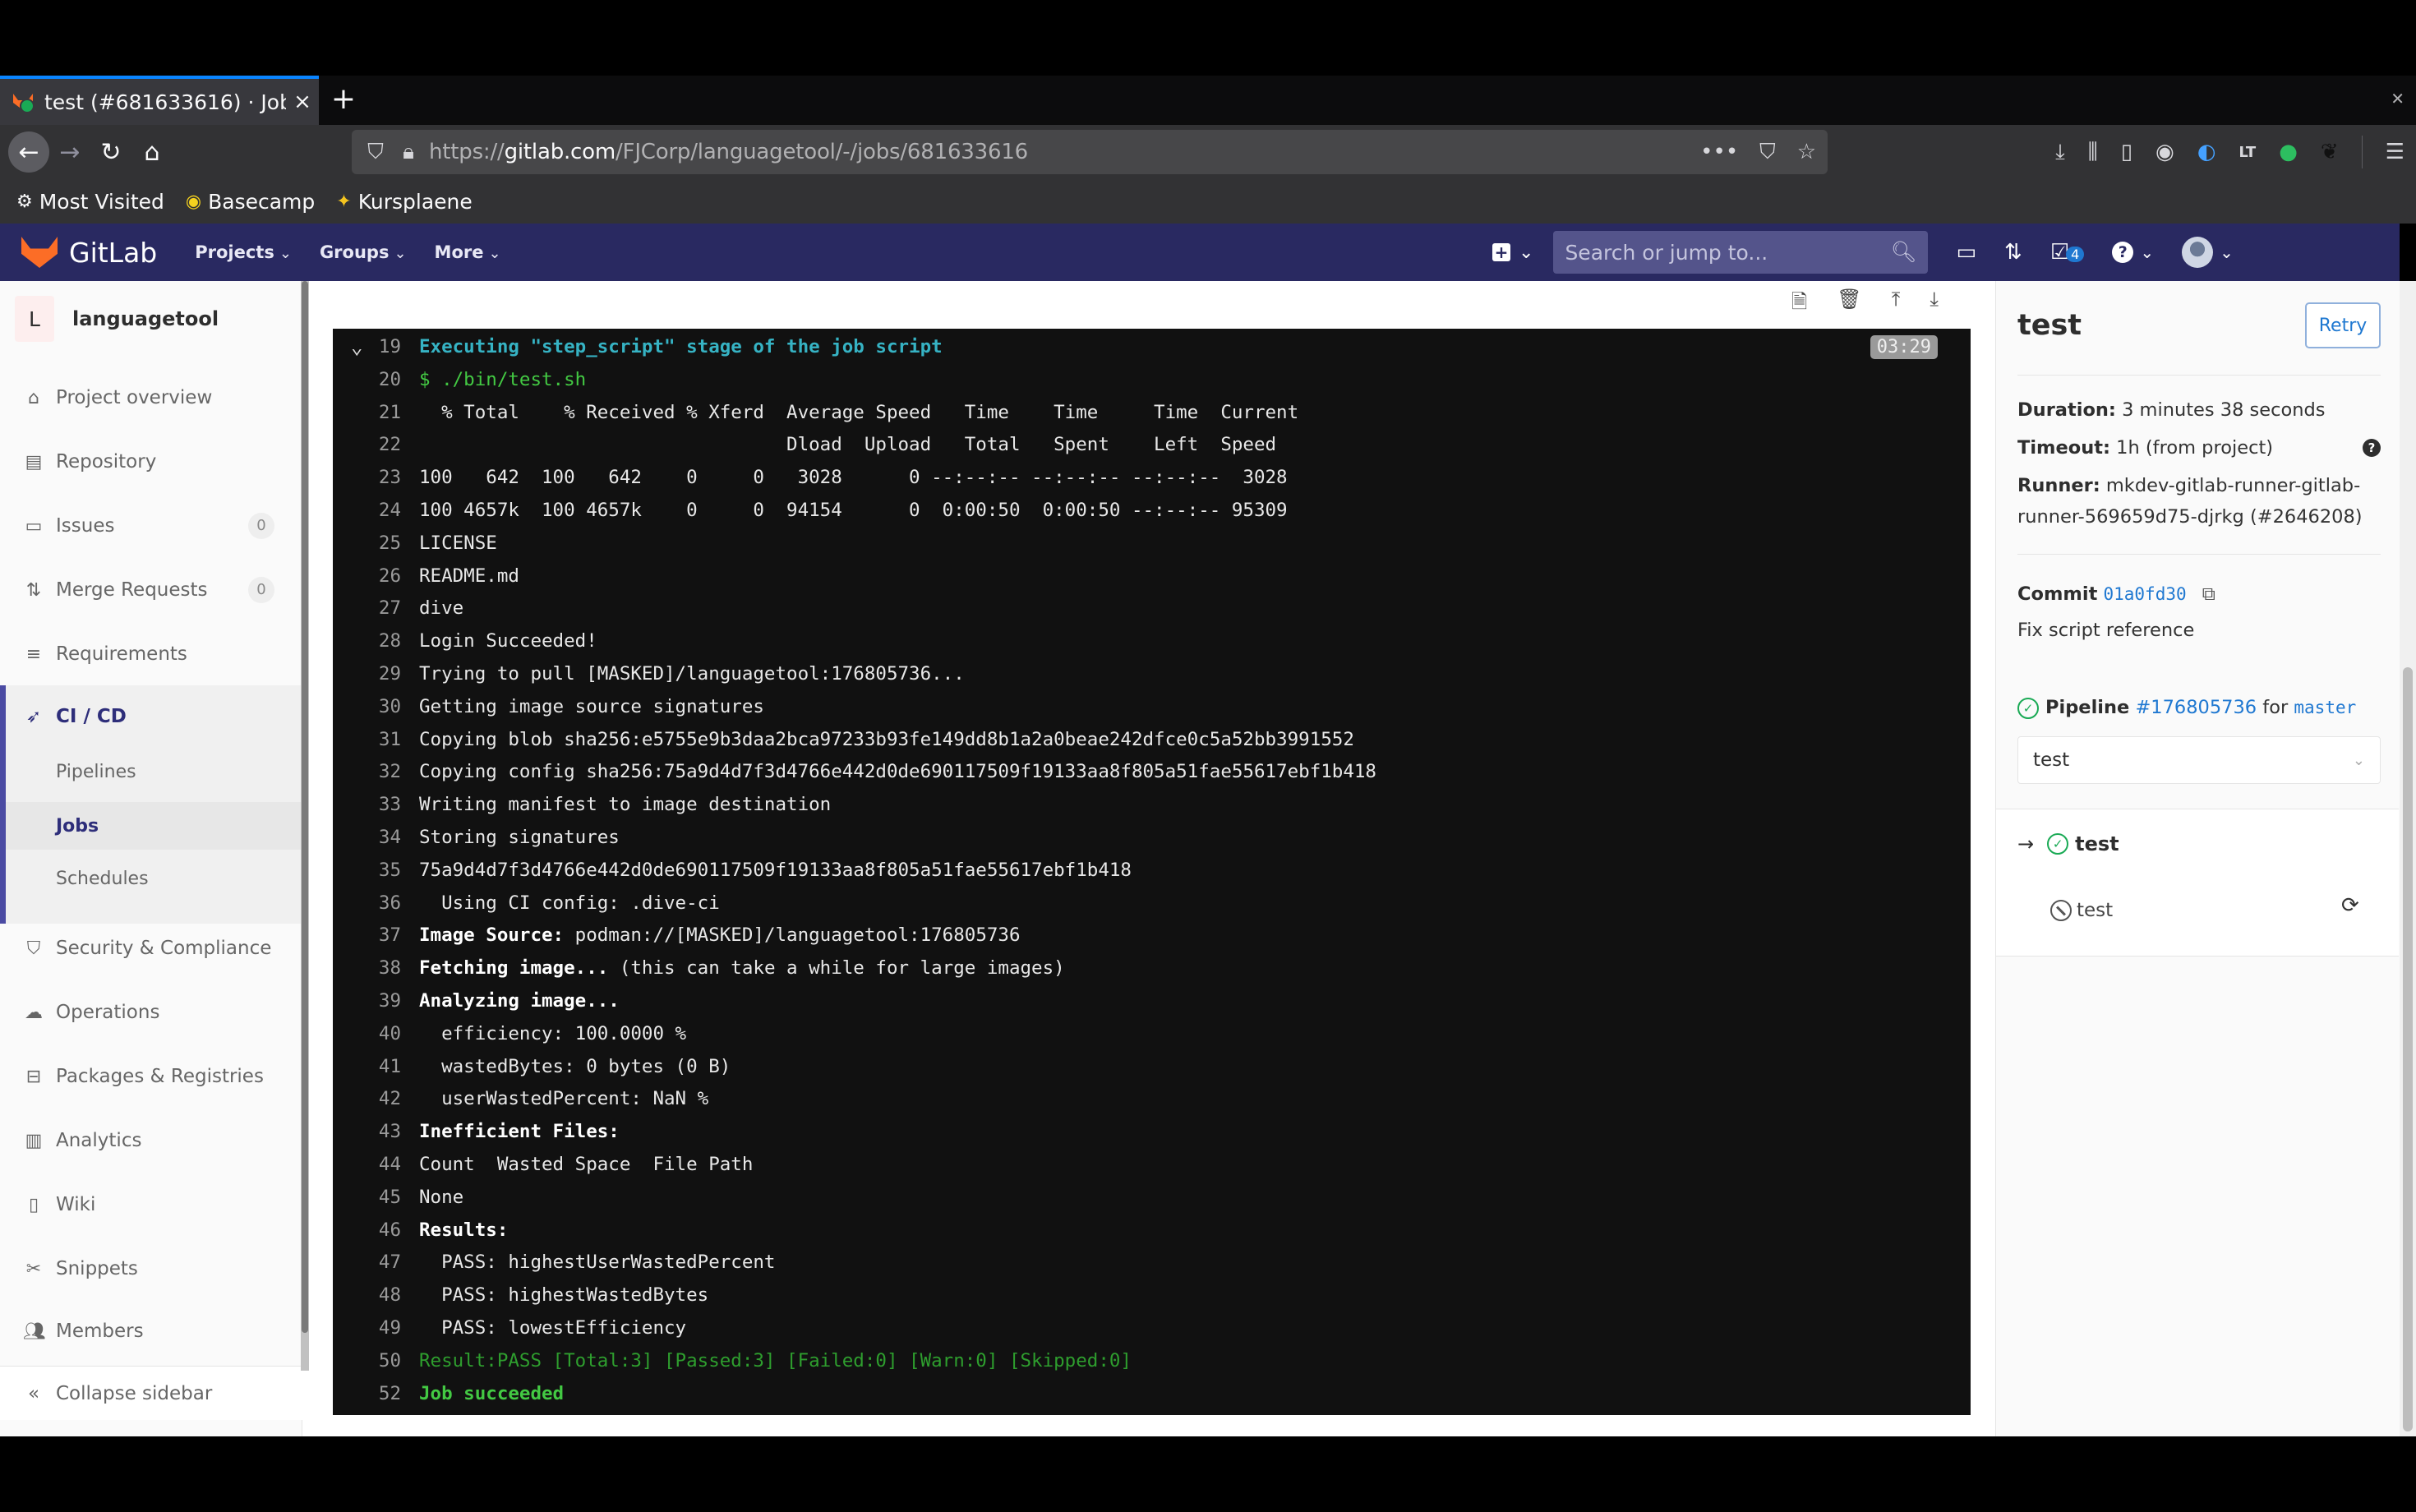 The image size is (2416, 1512). I want to click on sidebar-item-repository: ▤ Repository, so click(151, 462).